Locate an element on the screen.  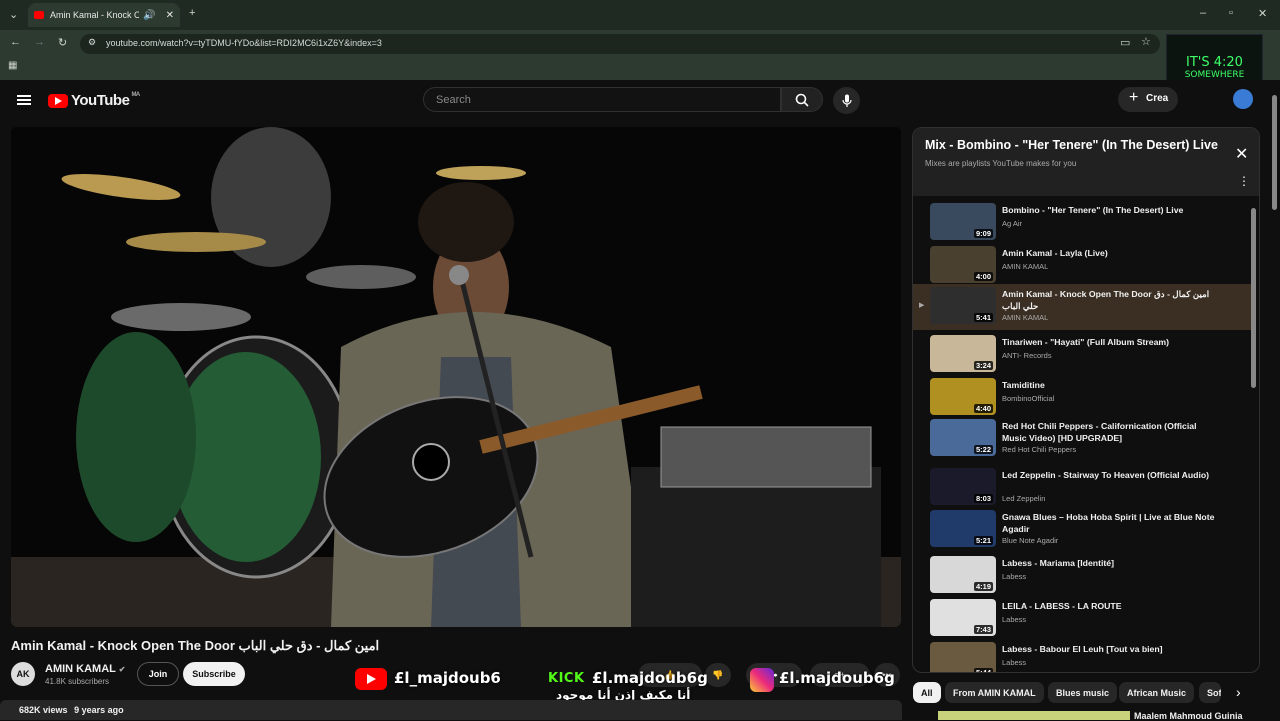
bookmarks-bar: ▦ is located at coordinates (640, 68).